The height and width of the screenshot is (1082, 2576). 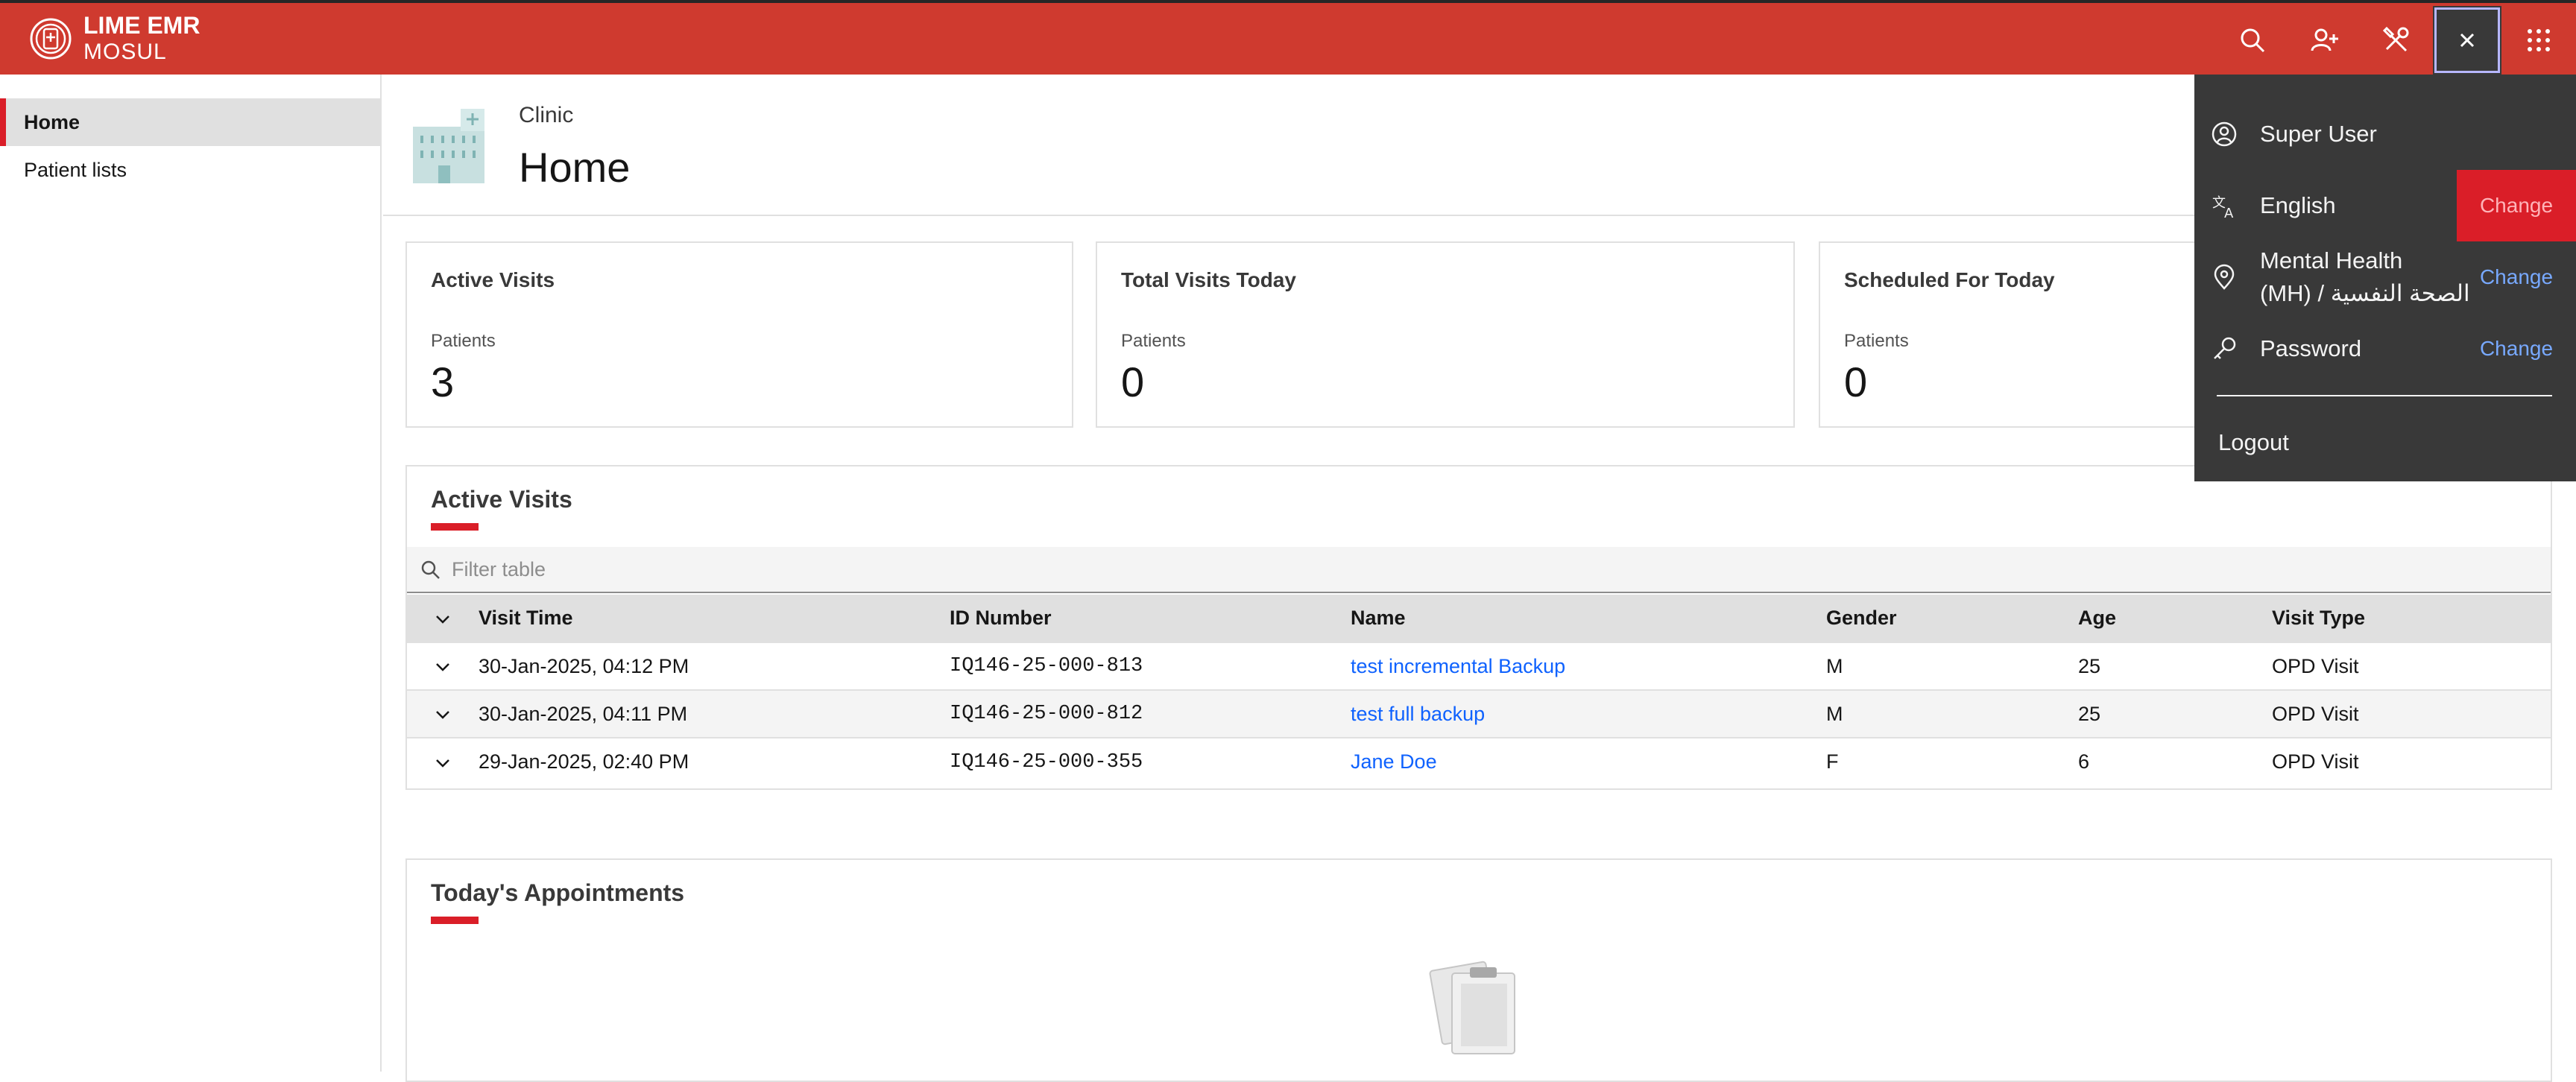 What do you see at coordinates (2225, 277) in the screenshot?
I see `location-pin-icon` at bounding box center [2225, 277].